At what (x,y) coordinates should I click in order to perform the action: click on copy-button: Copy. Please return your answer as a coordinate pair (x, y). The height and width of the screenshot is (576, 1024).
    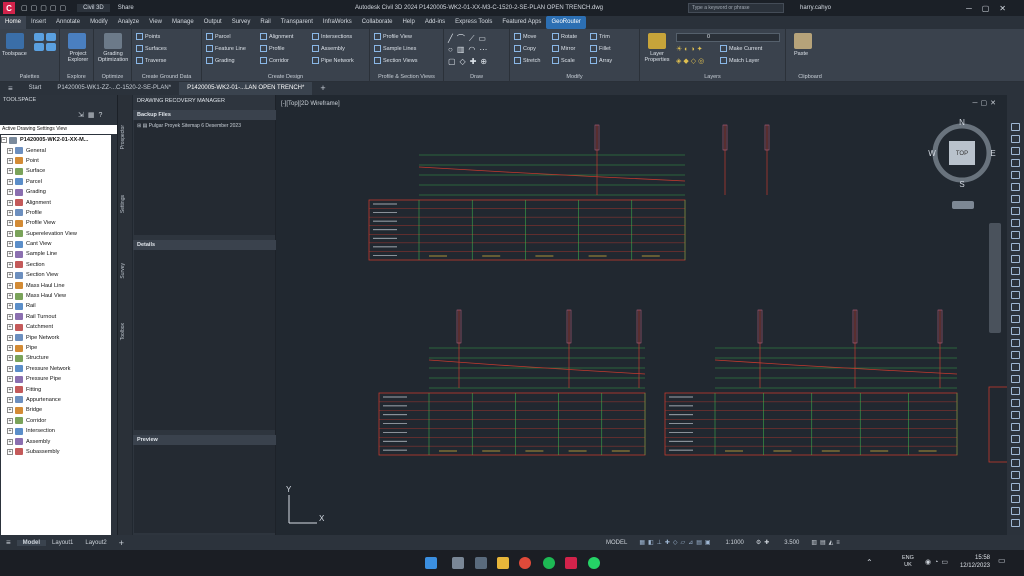
    Looking at the image, I should click on (525, 48).